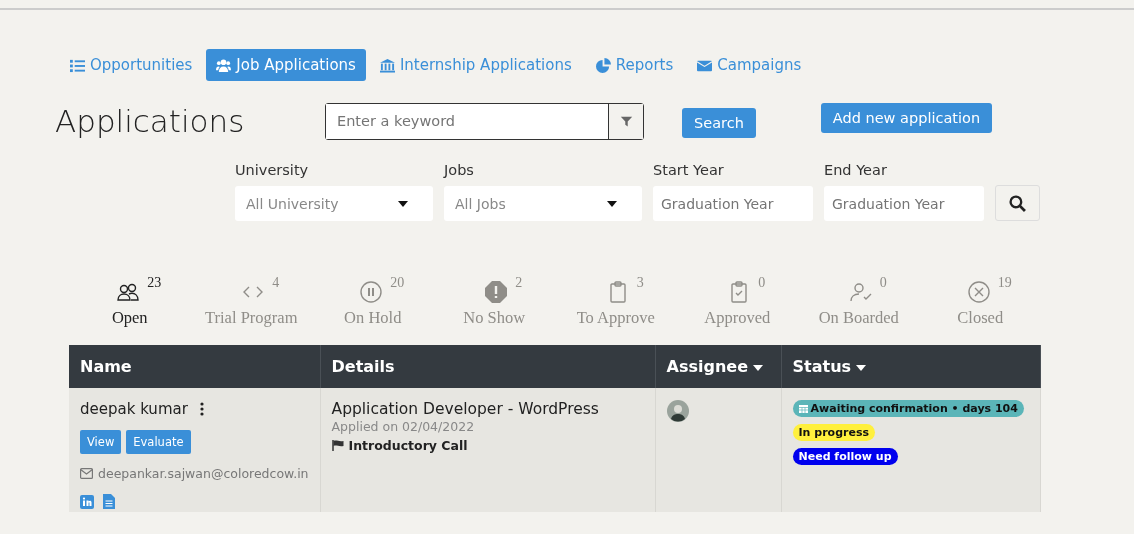 This screenshot has width=1134, height=534. I want to click on action-button: View, so click(101, 442).